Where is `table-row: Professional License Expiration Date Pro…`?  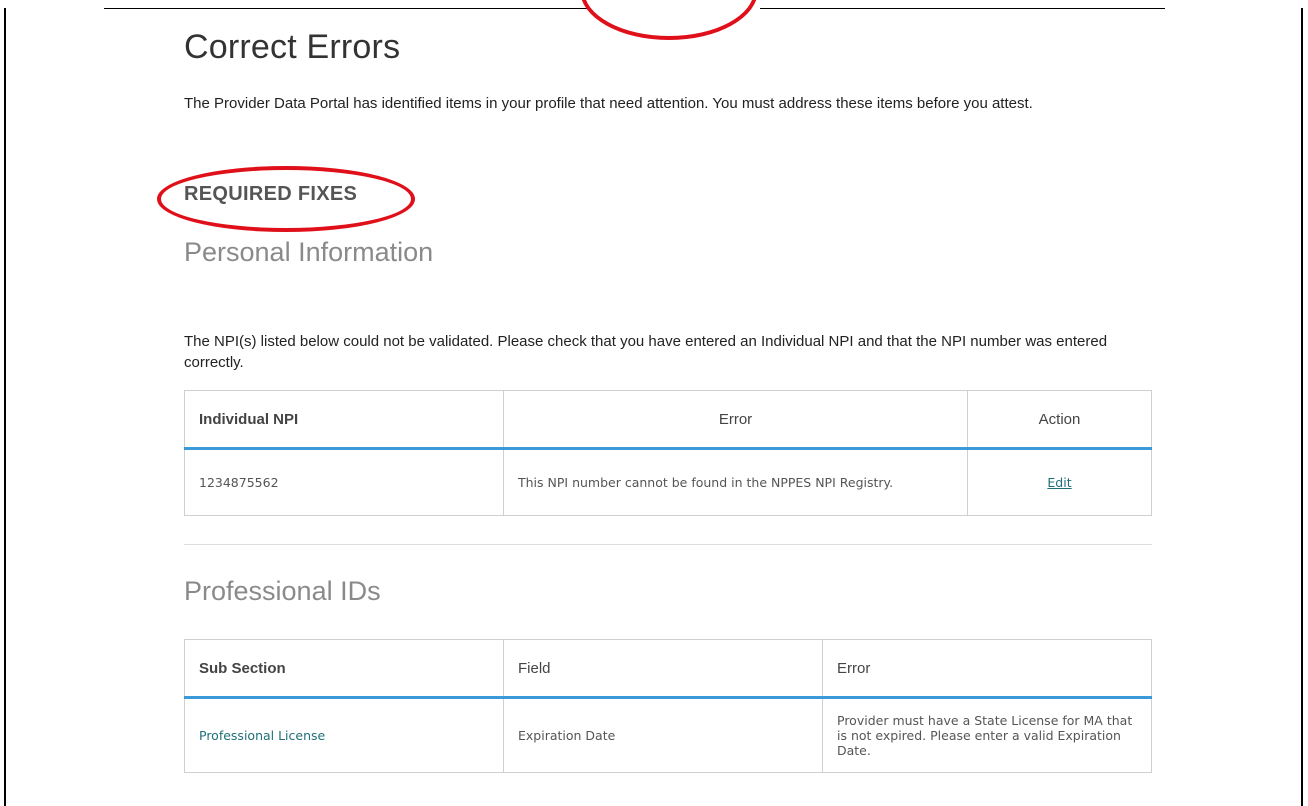
table-row: Professional License Expiration Date Pro… is located at coordinates (668, 735).